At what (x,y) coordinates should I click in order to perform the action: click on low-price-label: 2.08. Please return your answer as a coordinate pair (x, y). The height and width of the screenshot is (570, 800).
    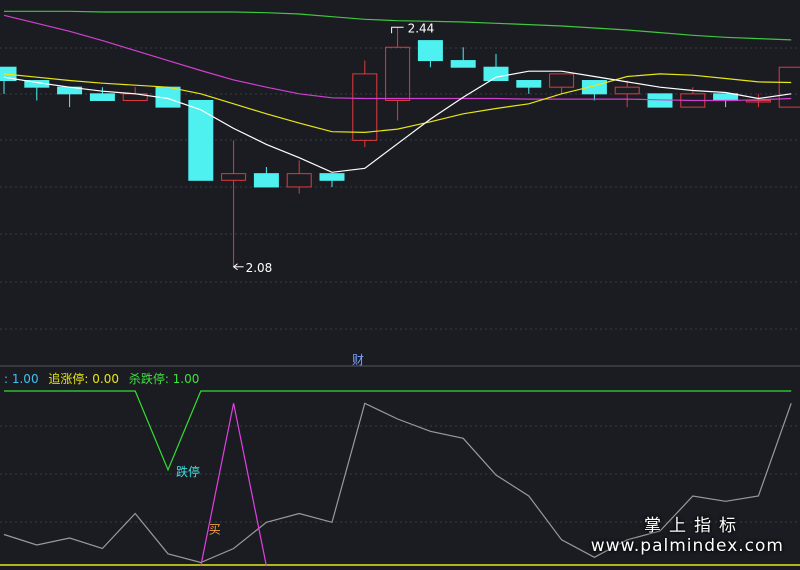
    Looking at the image, I should click on (259, 268).